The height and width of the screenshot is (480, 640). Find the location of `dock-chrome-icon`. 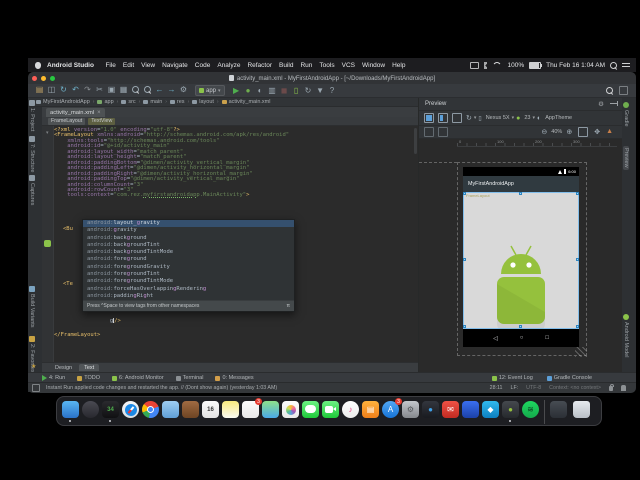

dock-chrome-icon is located at coordinates (150, 409).